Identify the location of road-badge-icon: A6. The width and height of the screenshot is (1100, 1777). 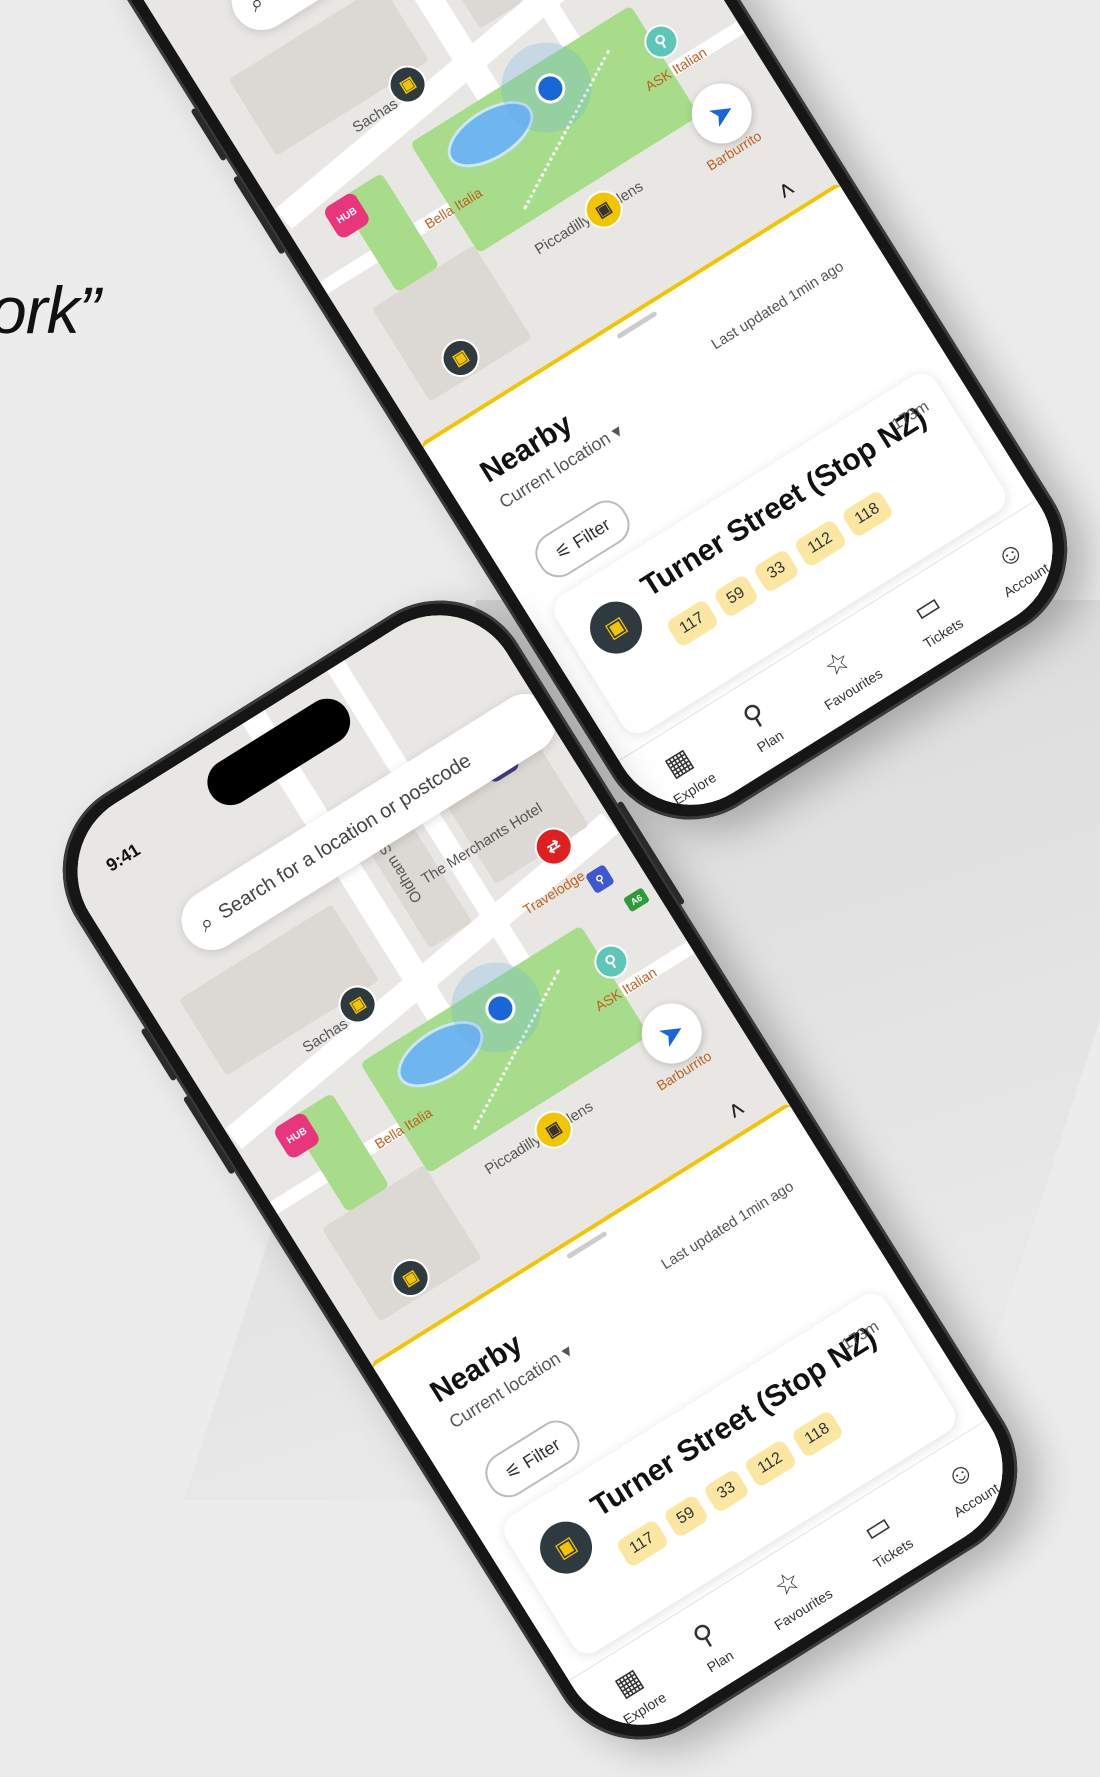
(636, 900).